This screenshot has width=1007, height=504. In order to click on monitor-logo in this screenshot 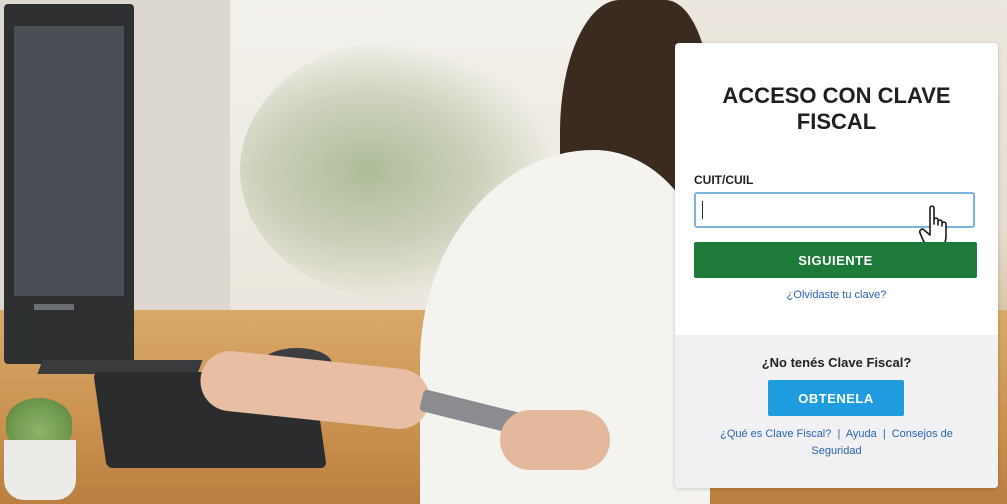, I will do `click(54, 307)`.